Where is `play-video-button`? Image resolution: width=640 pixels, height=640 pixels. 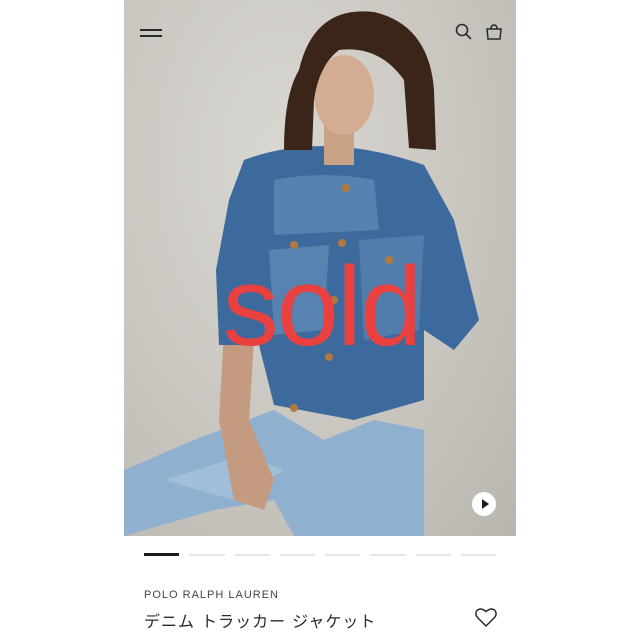 play-video-button is located at coordinates (484, 504).